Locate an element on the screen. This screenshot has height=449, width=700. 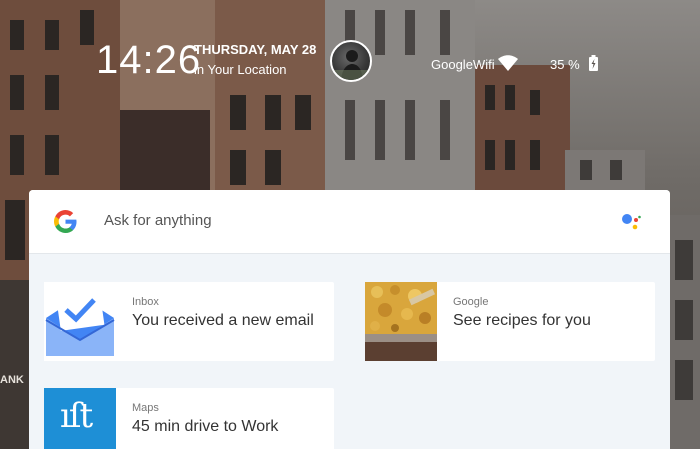
card-message: 45 min drive to Work is located at coordinates (205, 426).